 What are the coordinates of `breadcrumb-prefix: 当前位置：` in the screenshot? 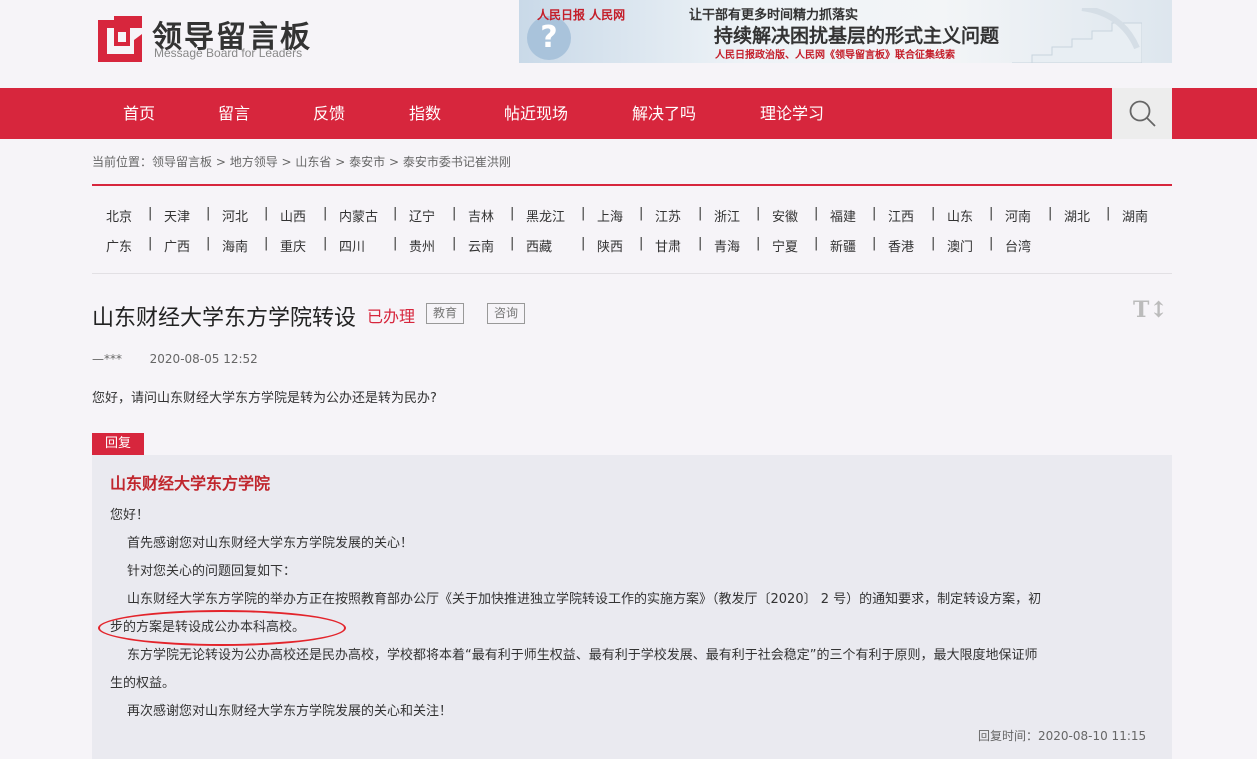 It's located at (122, 162).